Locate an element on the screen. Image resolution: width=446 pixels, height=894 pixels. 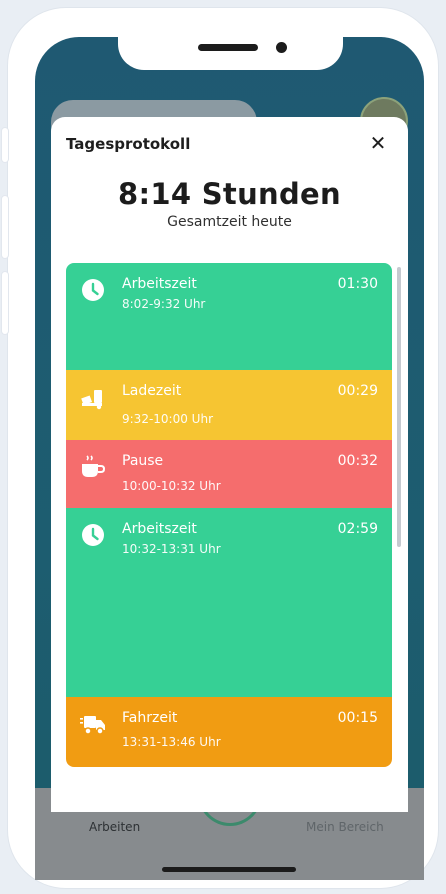
speaker is located at coordinates (228, 47).